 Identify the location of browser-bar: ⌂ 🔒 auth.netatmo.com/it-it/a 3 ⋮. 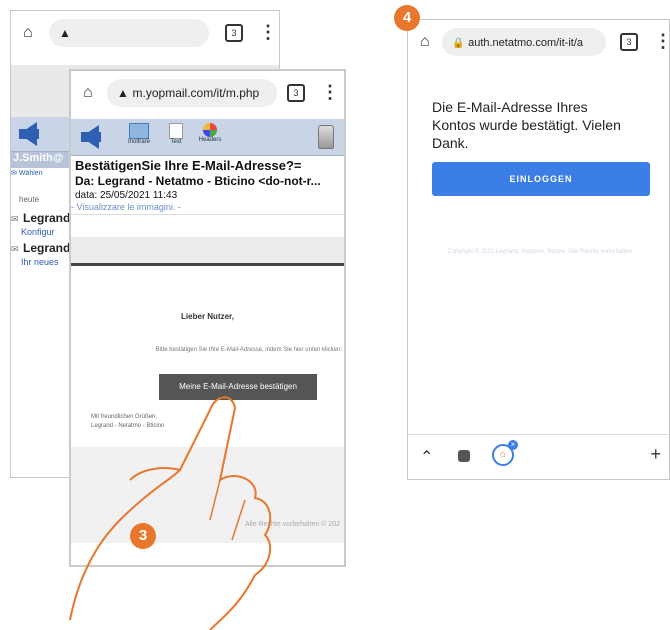
(538, 42).